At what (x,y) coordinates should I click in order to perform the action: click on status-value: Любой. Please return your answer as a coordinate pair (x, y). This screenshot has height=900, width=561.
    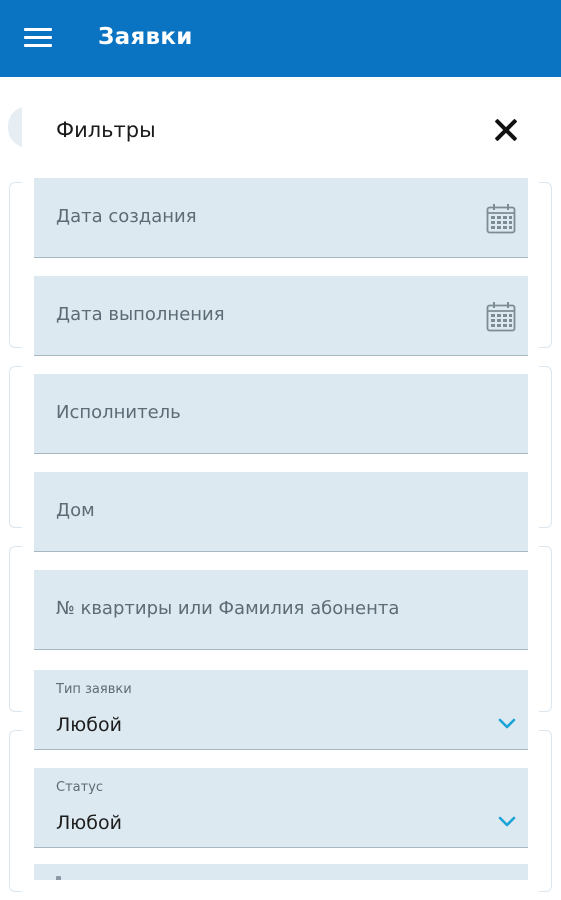
    Looking at the image, I should click on (89, 823).